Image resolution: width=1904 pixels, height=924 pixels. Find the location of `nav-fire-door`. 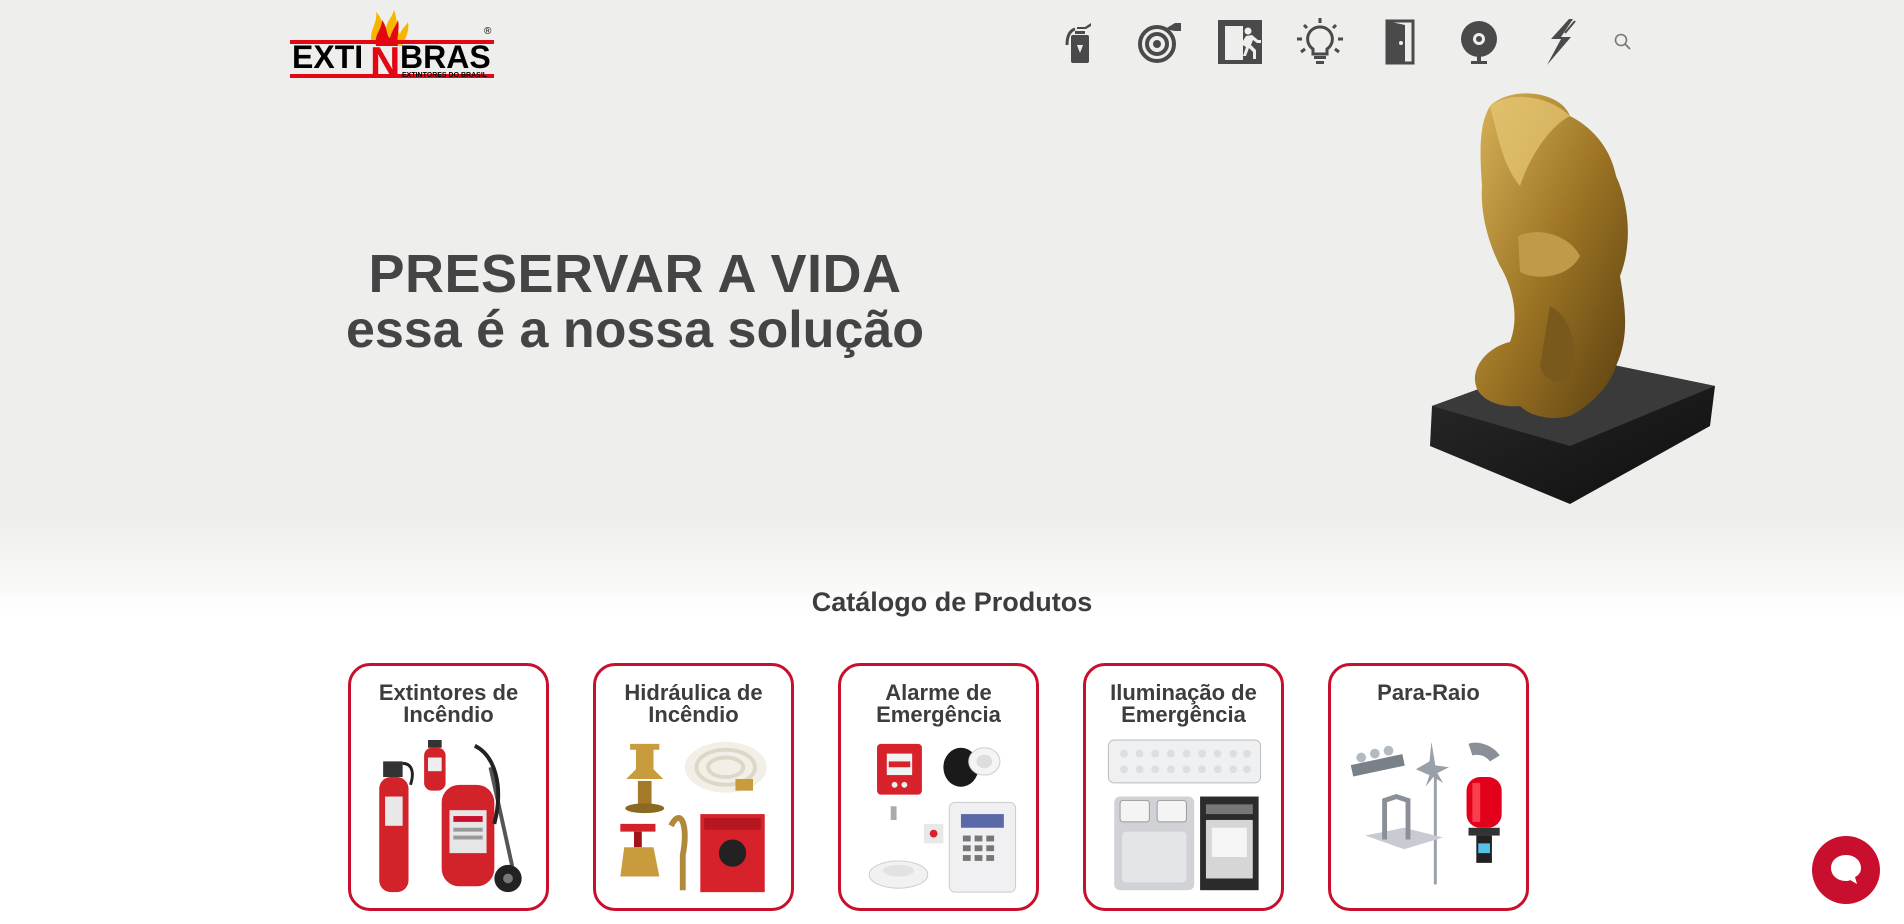

nav-fire-door is located at coordinates (1400, 42).